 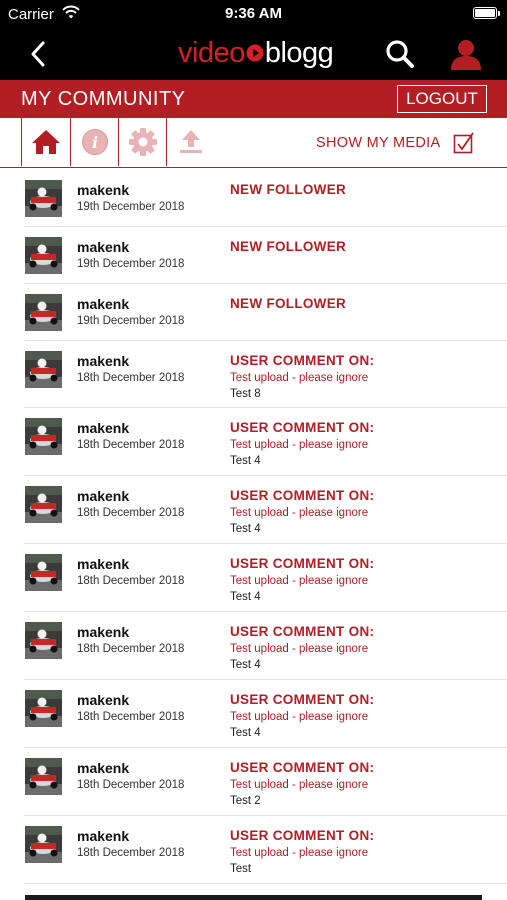 What do you see at coordinates (299, 52) in the screenshot?
I see `logo-text-blogg: blogg` at bounding box center [299, 52].